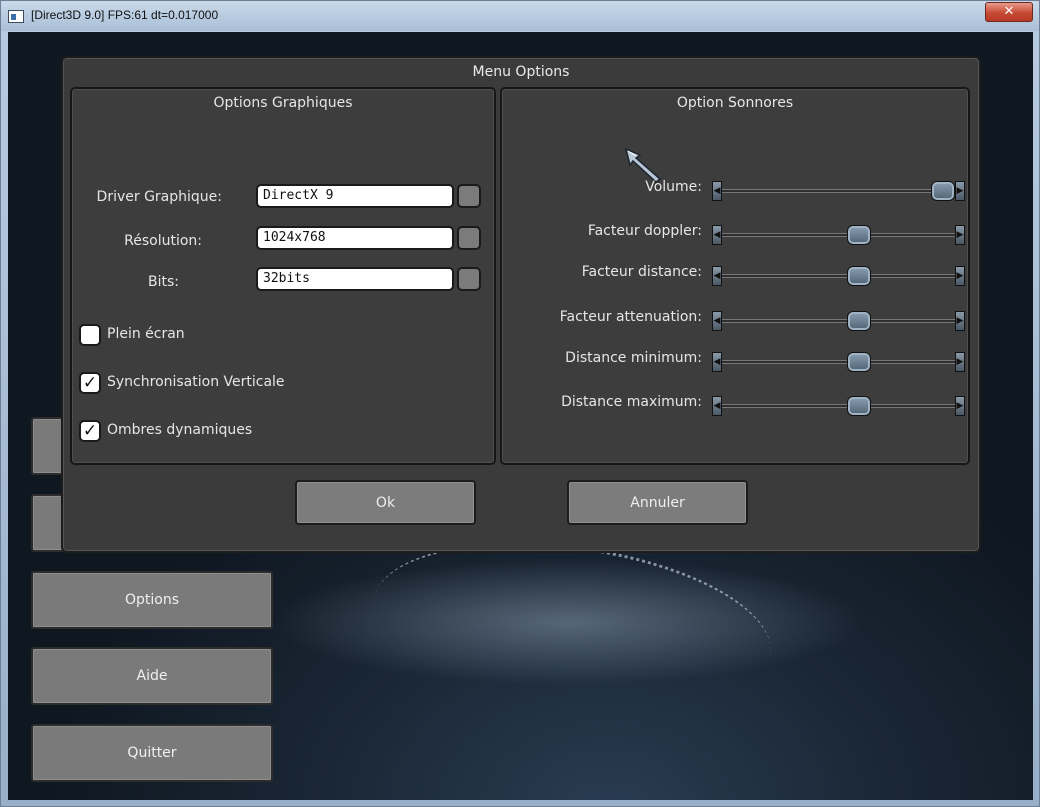 This screenshot has height=807, width=1040. Describe the element at coordinates (180, 430) in the screenshot. I see `dynamic-shadows-label: Ombres dynamiques` at that location.